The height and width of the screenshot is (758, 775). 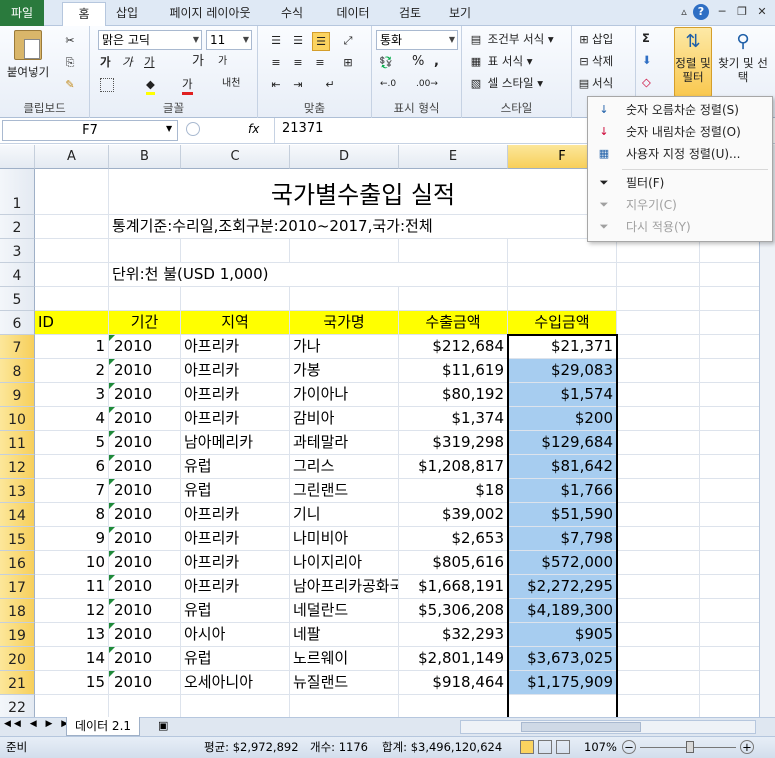 I want to click on ribbon-collapse-icon: ▵, so click(x=684, y=12).